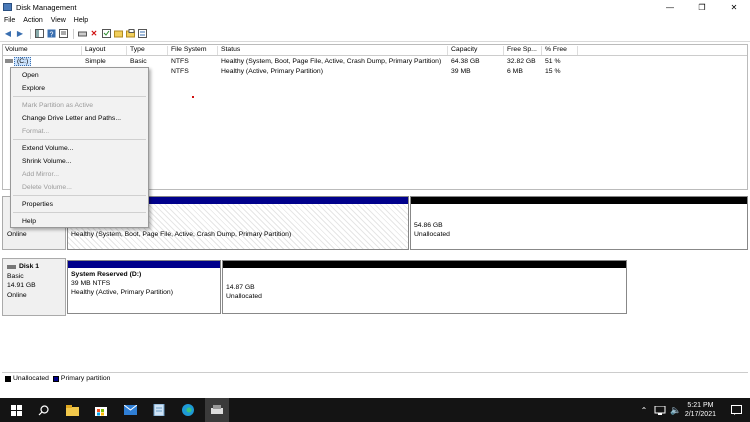  What do you see at coordinates (465, 61) in the screenshot?
I see `volume-capacity: 64.38 GB` at bounding box center [465, 61].